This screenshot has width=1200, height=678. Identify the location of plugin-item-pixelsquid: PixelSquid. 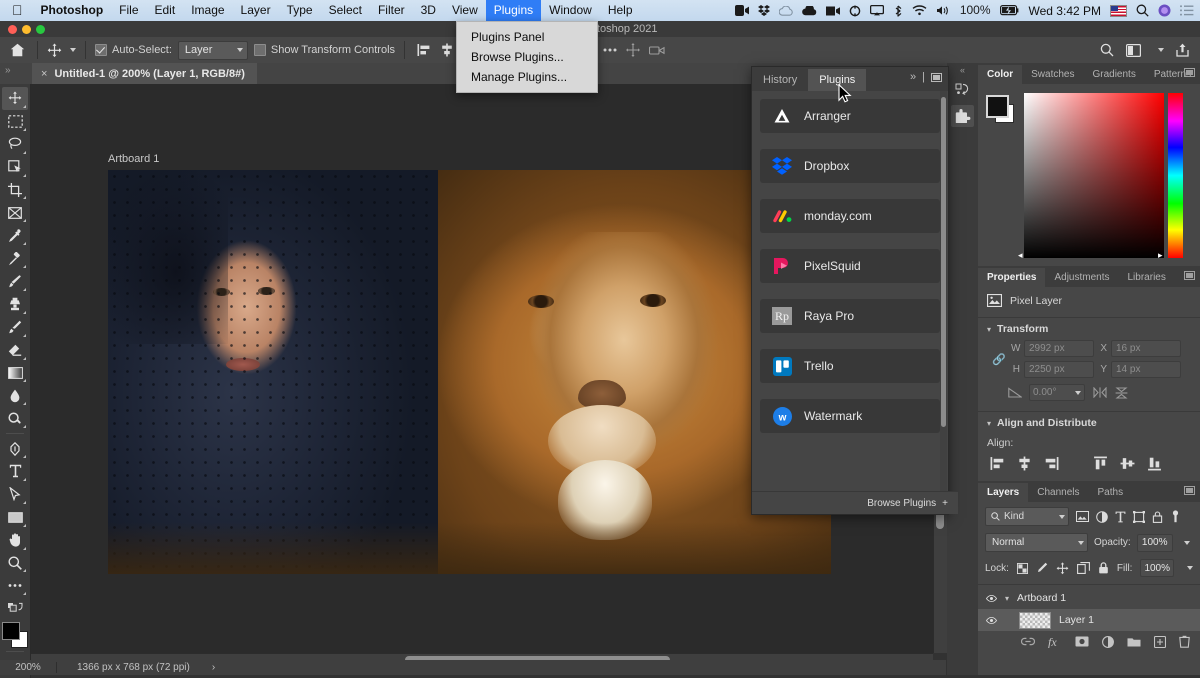
(850, 266).